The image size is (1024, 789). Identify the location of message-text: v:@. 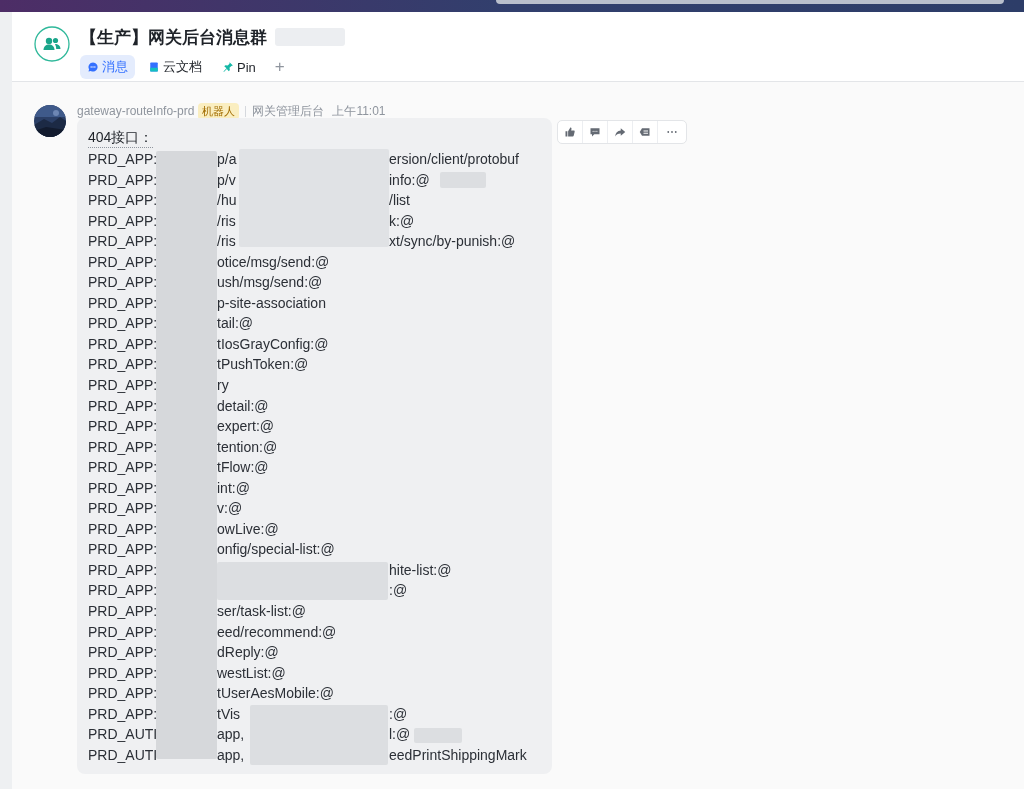
(230, 509).